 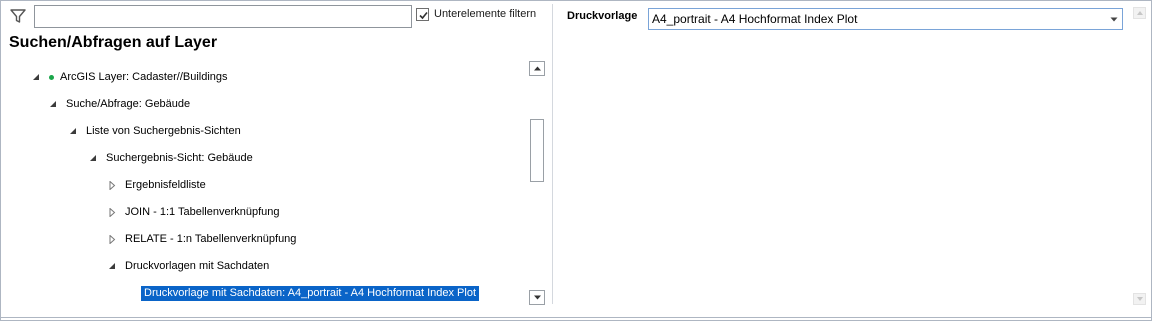 I want to click on tree-node-search-query: Suche/Abfrage: Gebäude, so click(x=119, y=104).